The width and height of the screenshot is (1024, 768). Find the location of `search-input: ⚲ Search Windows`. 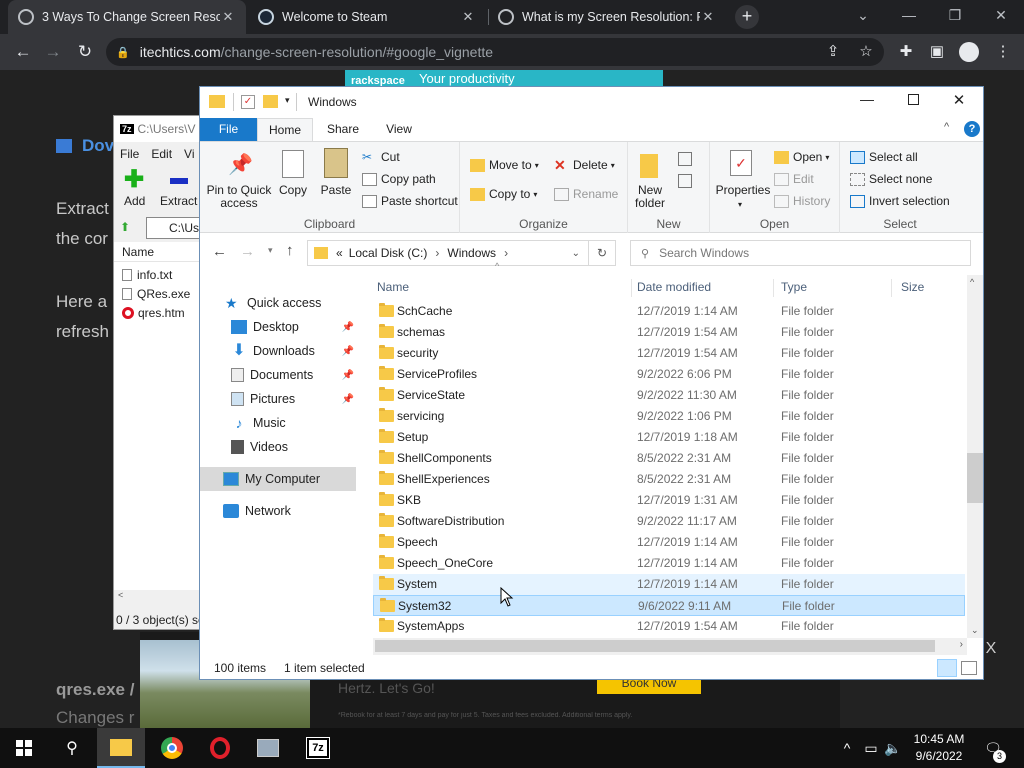

search-input: ⚲ Search Windows is located at coordinates (800, 253).